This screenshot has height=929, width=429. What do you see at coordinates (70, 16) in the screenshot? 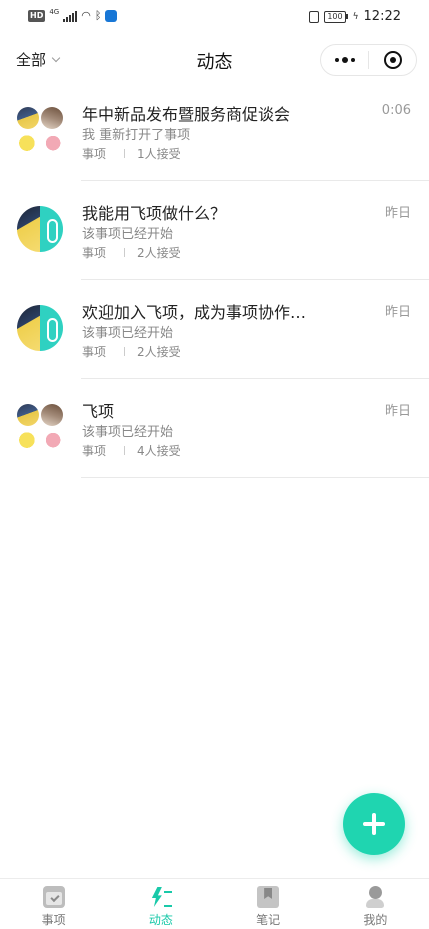
I see `signal-icon` at bounding box center [70, 16].